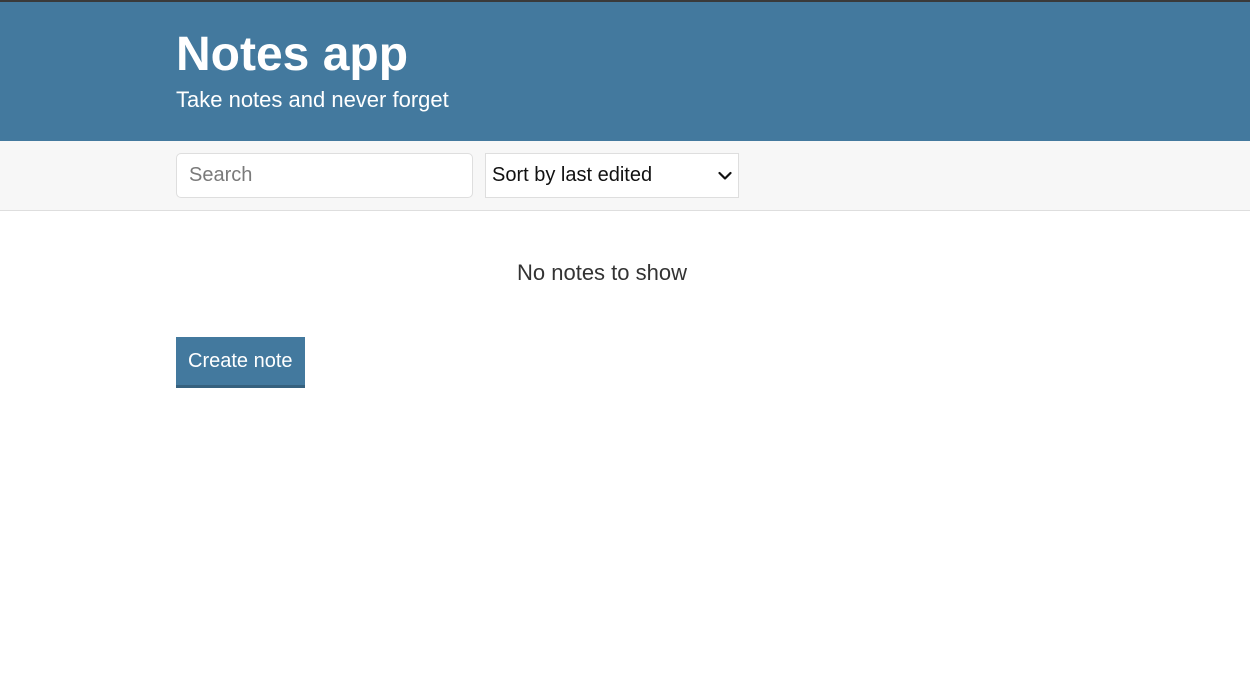  What do you see at coordinates (602, 272) in the screenshot?
I see `empty-notes-message: No notes to show` at bounding box center [602, 272].